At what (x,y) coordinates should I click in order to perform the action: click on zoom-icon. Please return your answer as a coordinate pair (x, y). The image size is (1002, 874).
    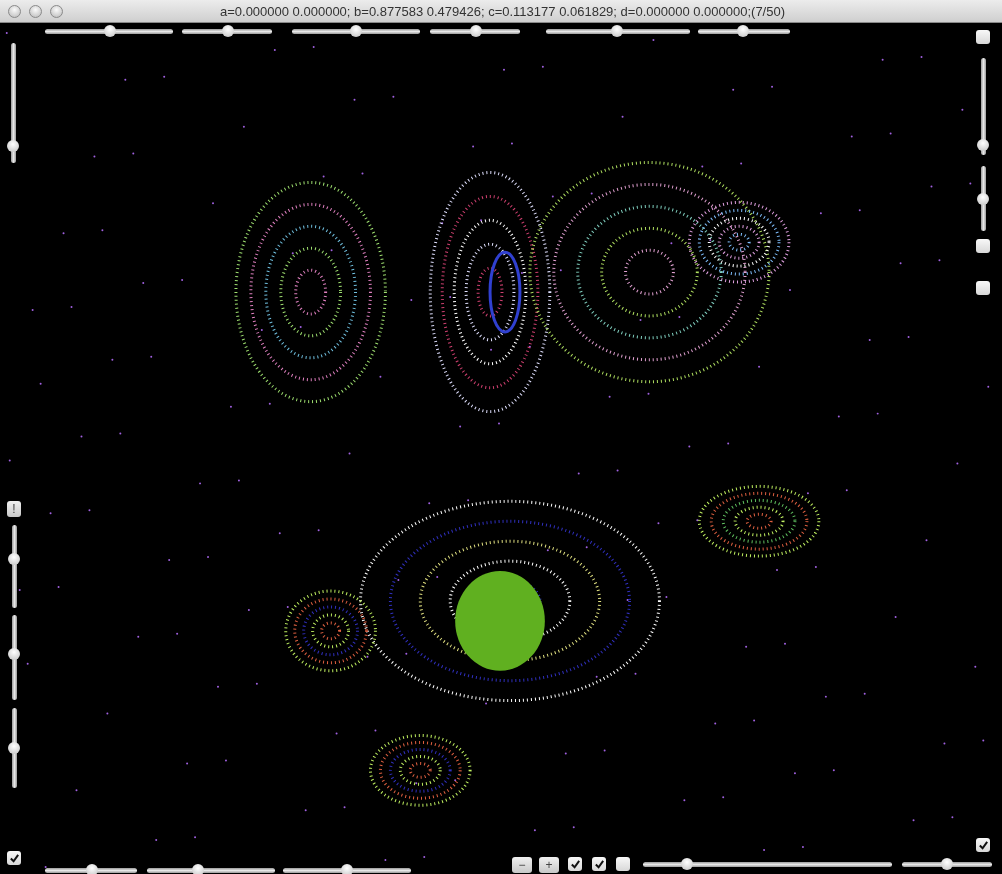
    Looking at the image, I should click on (56, 11).